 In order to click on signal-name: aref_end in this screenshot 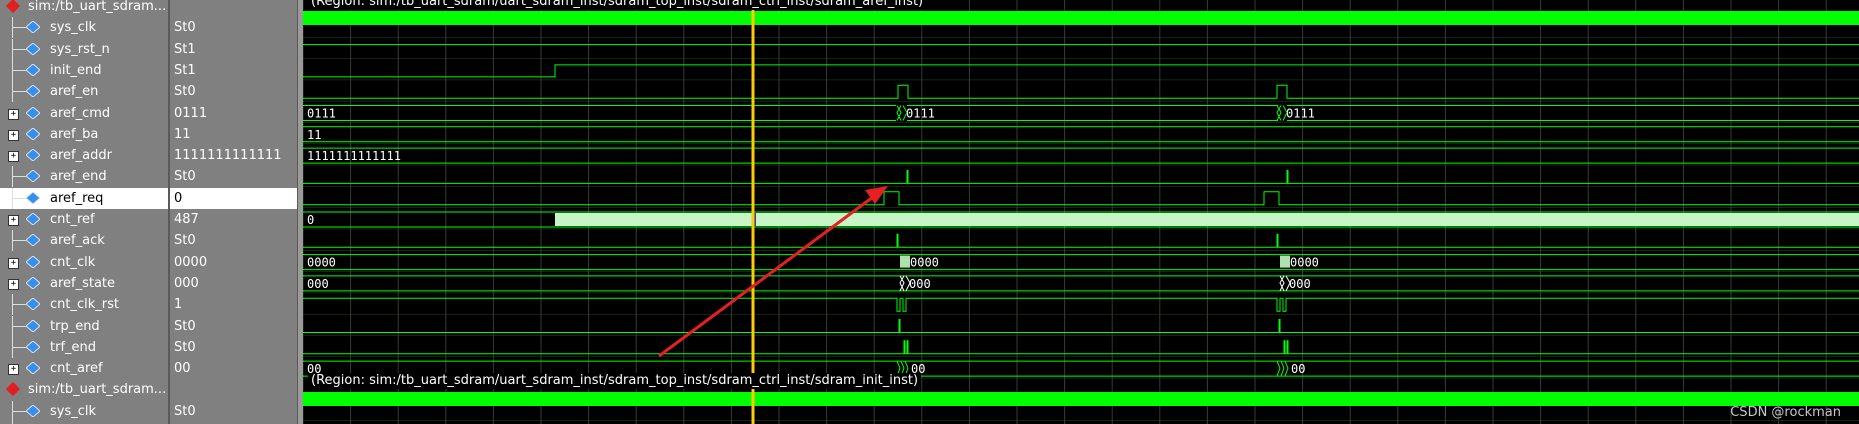, I will do `click(78, 177)`.